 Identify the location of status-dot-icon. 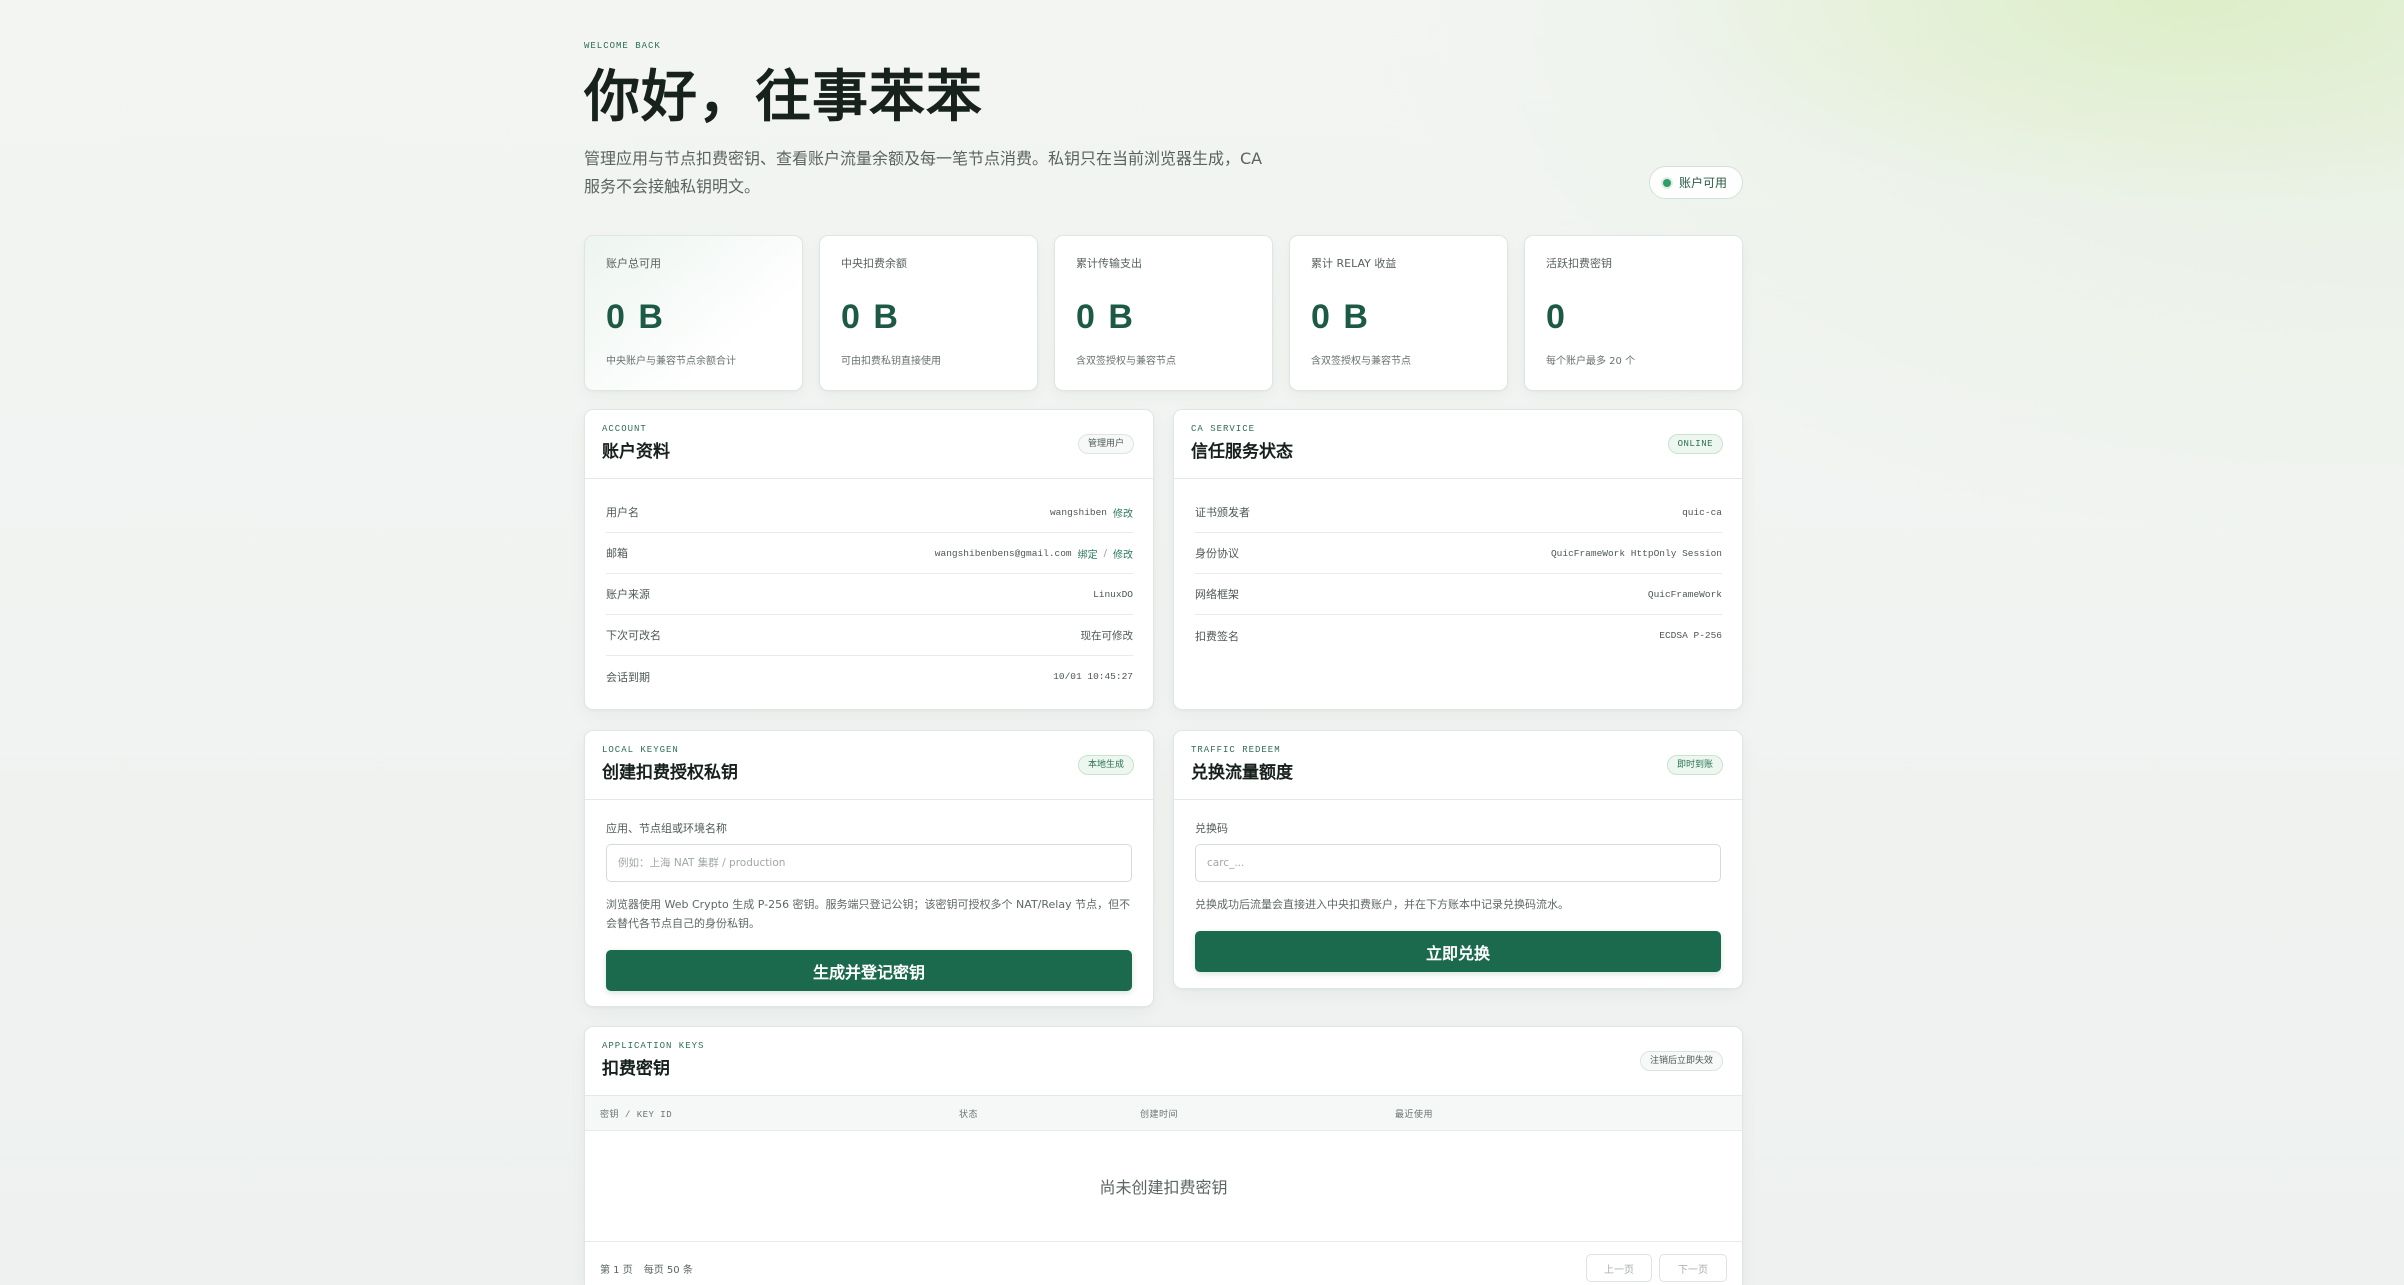
(1666, 182).